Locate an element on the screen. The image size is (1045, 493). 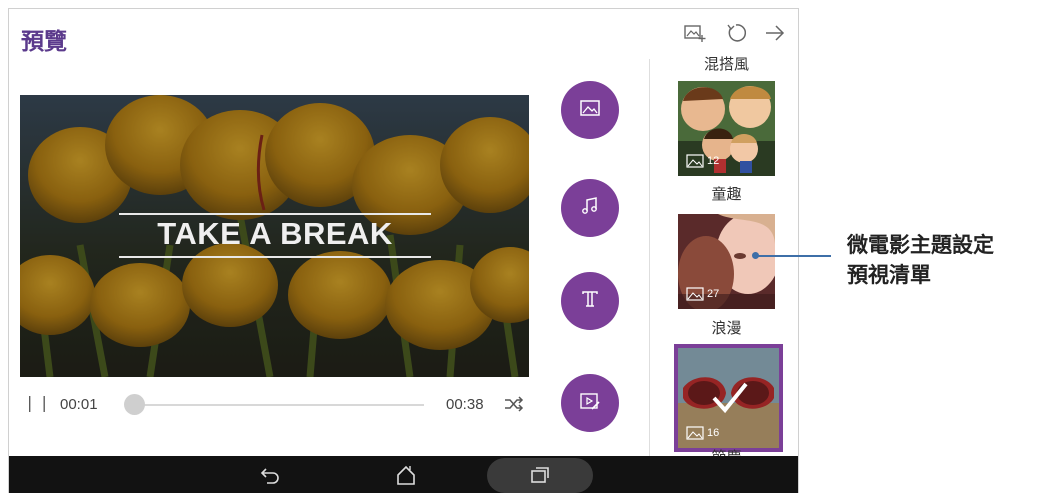
theme-label-kids: 童趣 is located at coordinates (726, 193).